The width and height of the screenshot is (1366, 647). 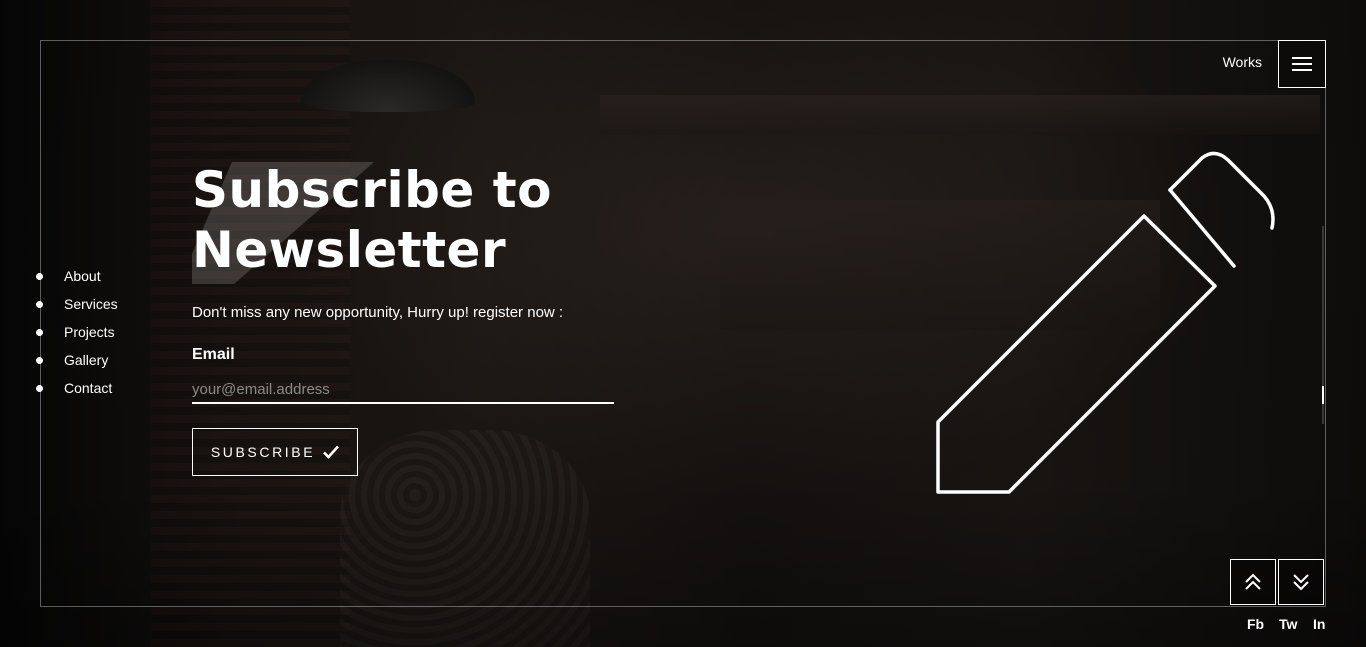 What do you see at coordinates (263, 452) in the screenshot?
I see `subscribe-button-label: SUBSCRIBE` at bounding box center [263, 452].